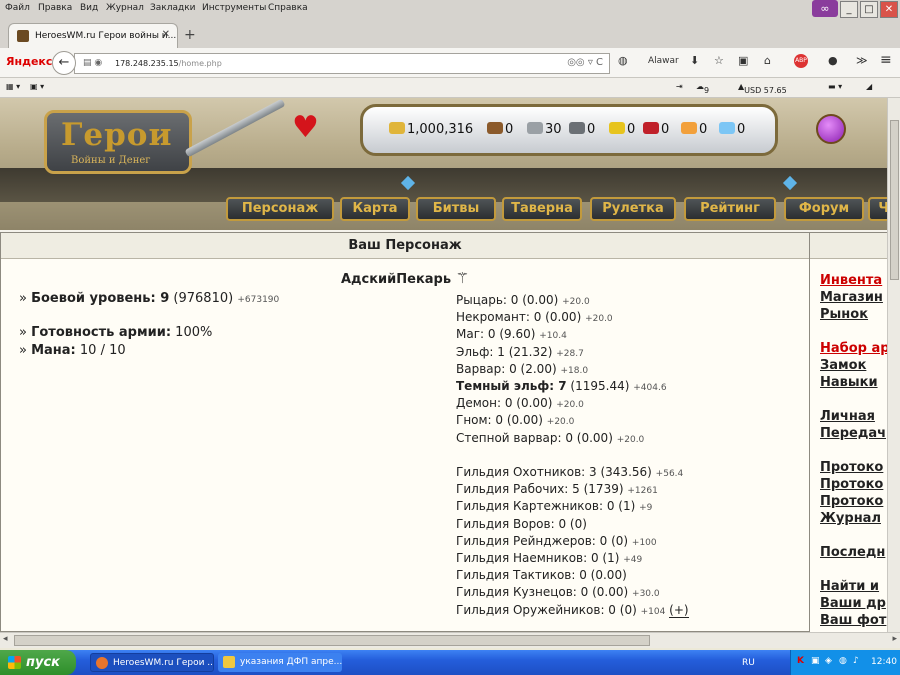 The image size is (900, 675). What do you see at coordinates (844, 314) in the screenshot?
I see `sidebar-link: Рынок` at bounding box center [844, 314].